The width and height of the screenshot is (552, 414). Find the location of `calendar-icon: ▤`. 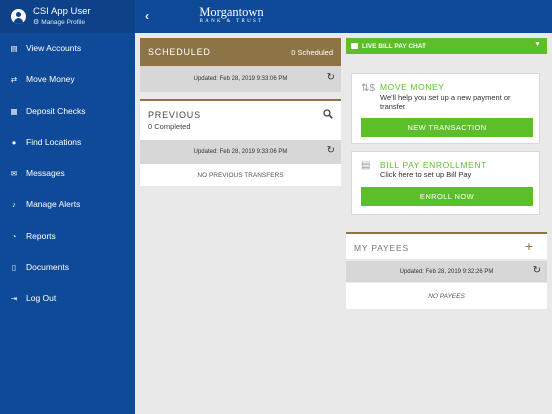

calendar-icon: ▤ is located at coordinates (366, 165).